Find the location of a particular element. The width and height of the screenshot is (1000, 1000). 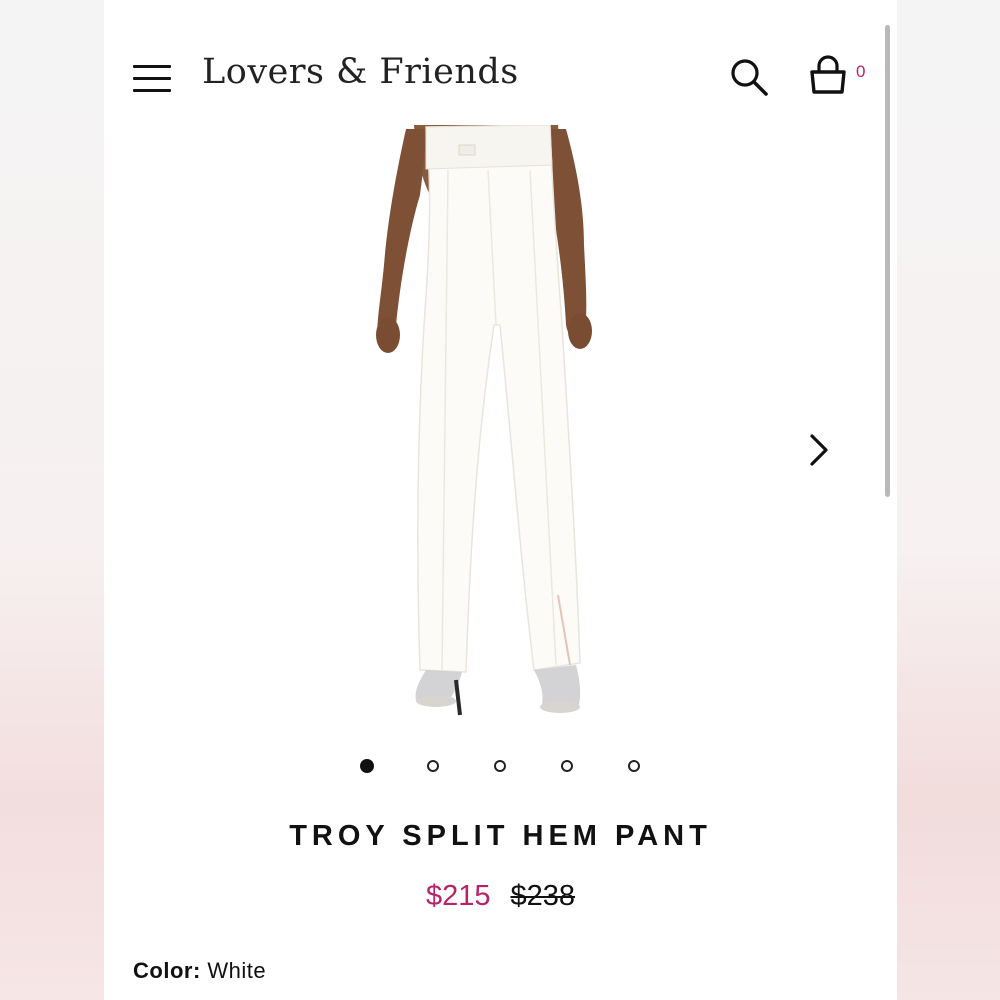

menu-button is located at coordinates (153, 78).